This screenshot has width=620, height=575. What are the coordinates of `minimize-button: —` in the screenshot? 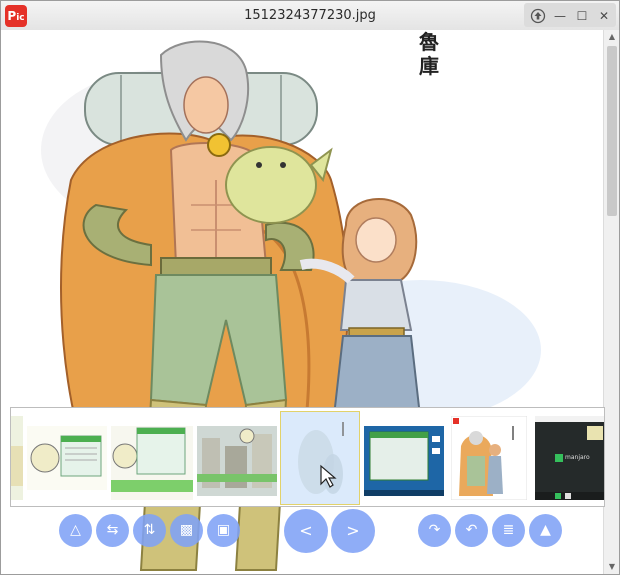 It's located at (560, 16).